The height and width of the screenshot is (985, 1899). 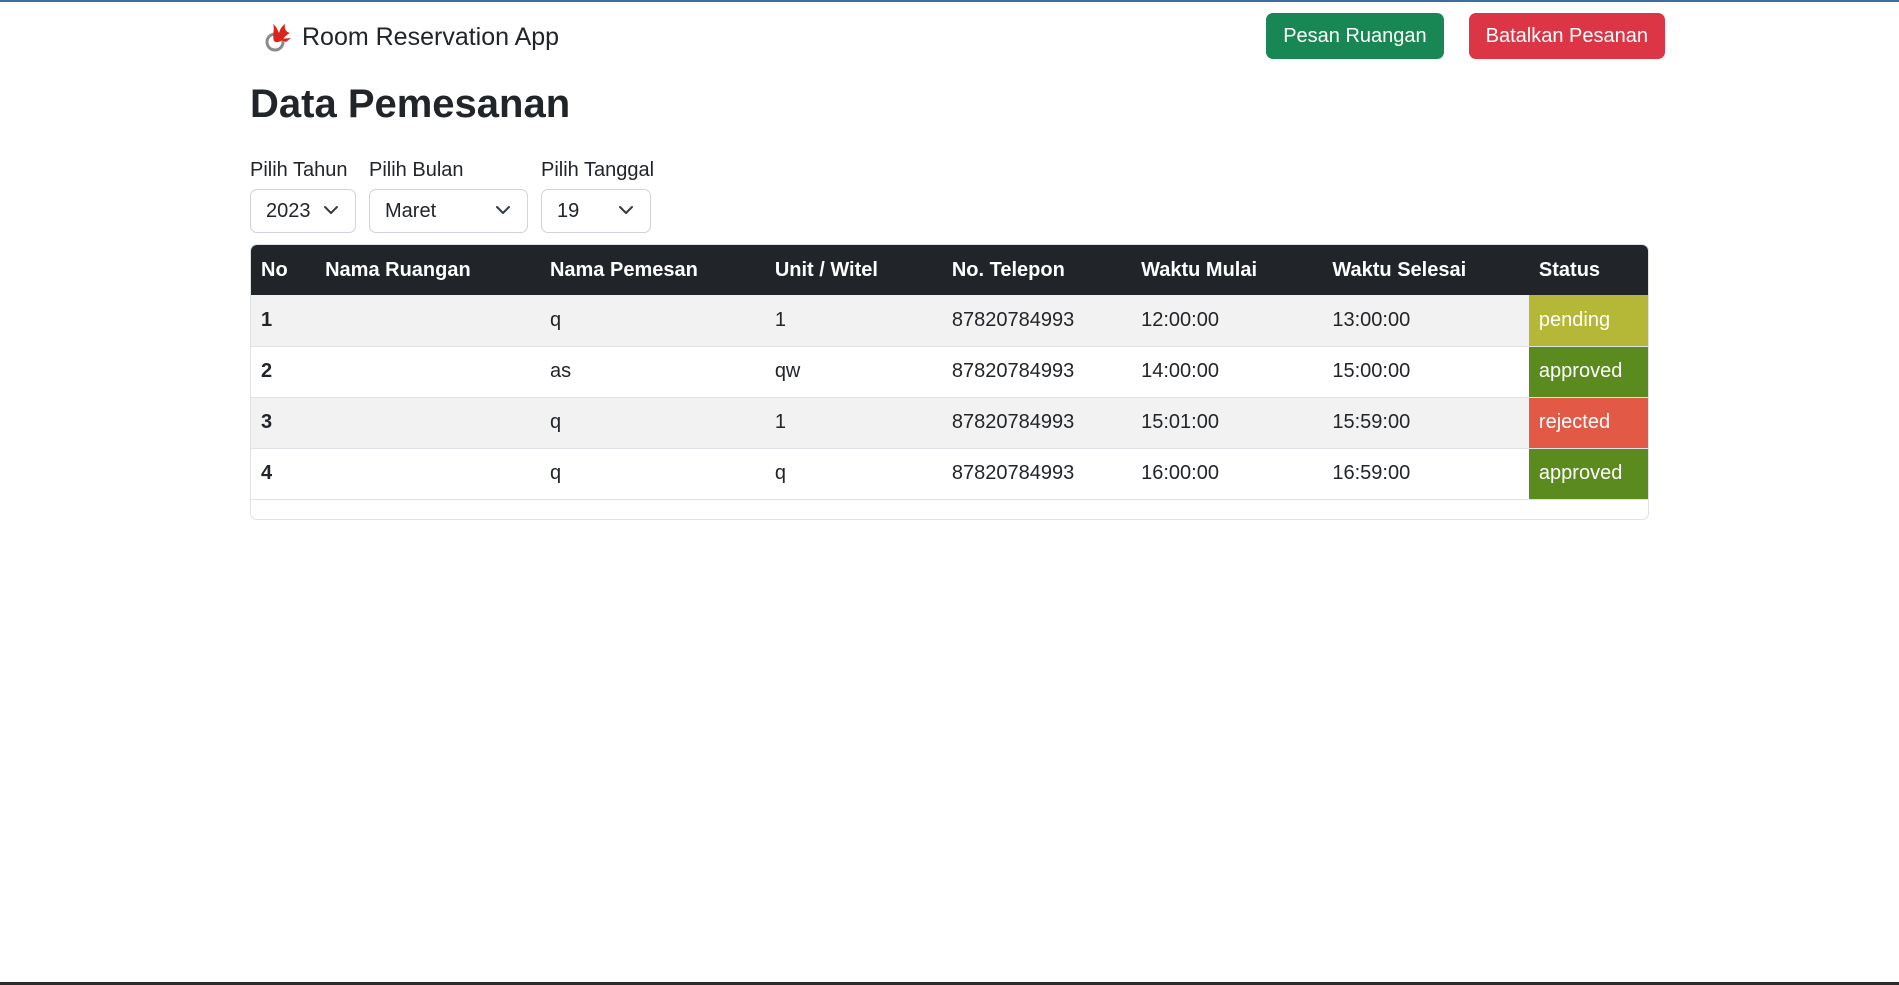 I want to click on day-label: Pilih Tanggal, so click(x=598, y=170).